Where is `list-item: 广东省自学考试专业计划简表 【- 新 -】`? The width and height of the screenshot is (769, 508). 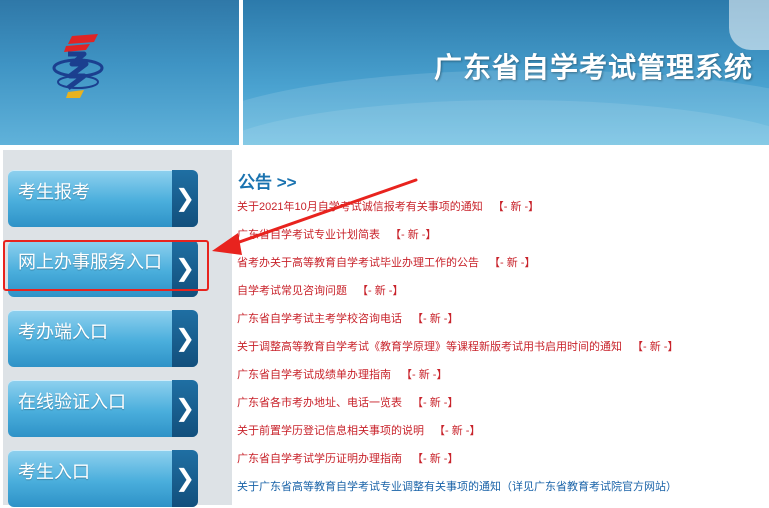
list-item: 广东省自学考试专业计划简表 【- 新 -】 is located at coordinates (503, 242).